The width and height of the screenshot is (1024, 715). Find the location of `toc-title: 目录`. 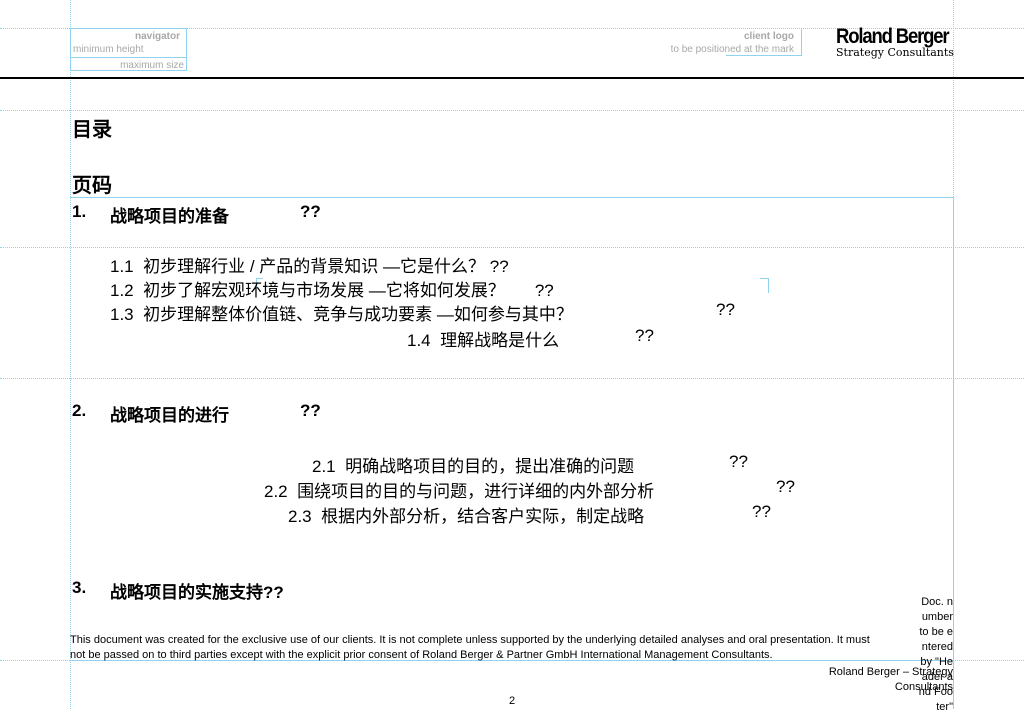

toc-title: 目录 is located at coordinates (92, 130).